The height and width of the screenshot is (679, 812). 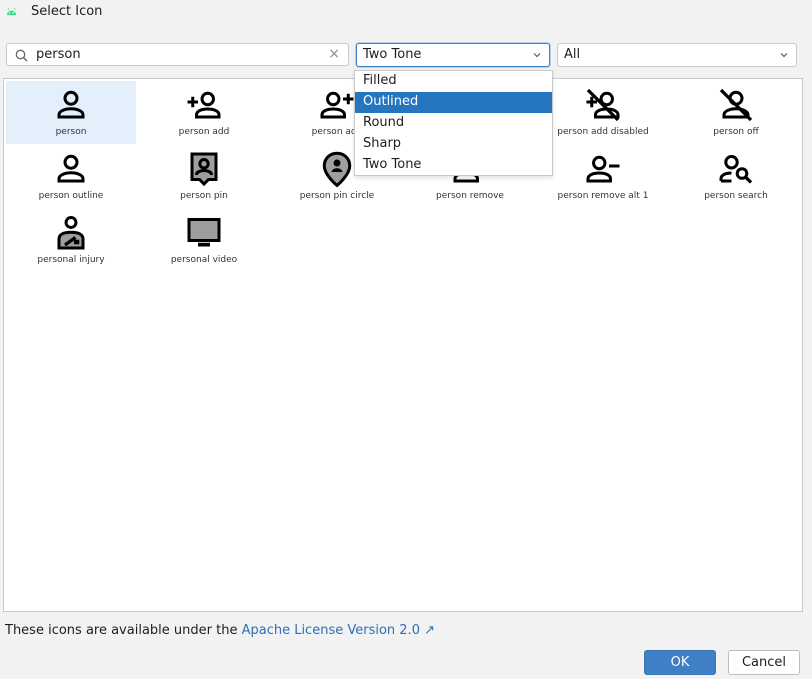 I want to click on icon-label: person search, so click(x=736, y=196).